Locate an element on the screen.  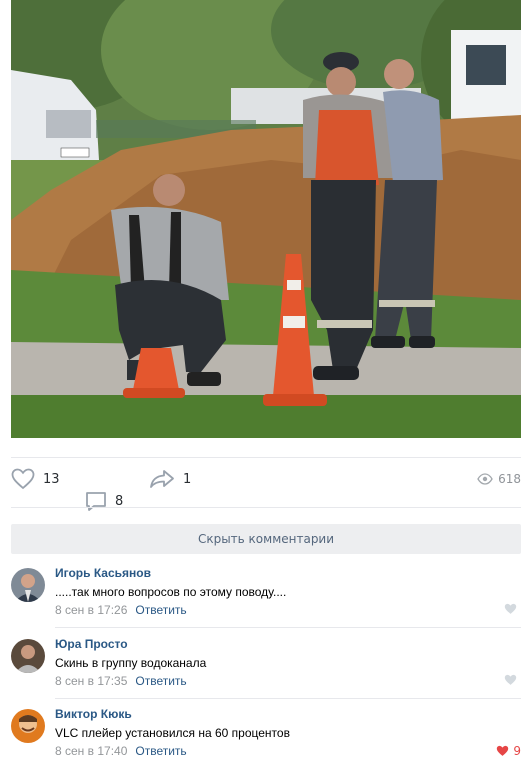
views-counter: 618 is located at coordinates (499, 479).